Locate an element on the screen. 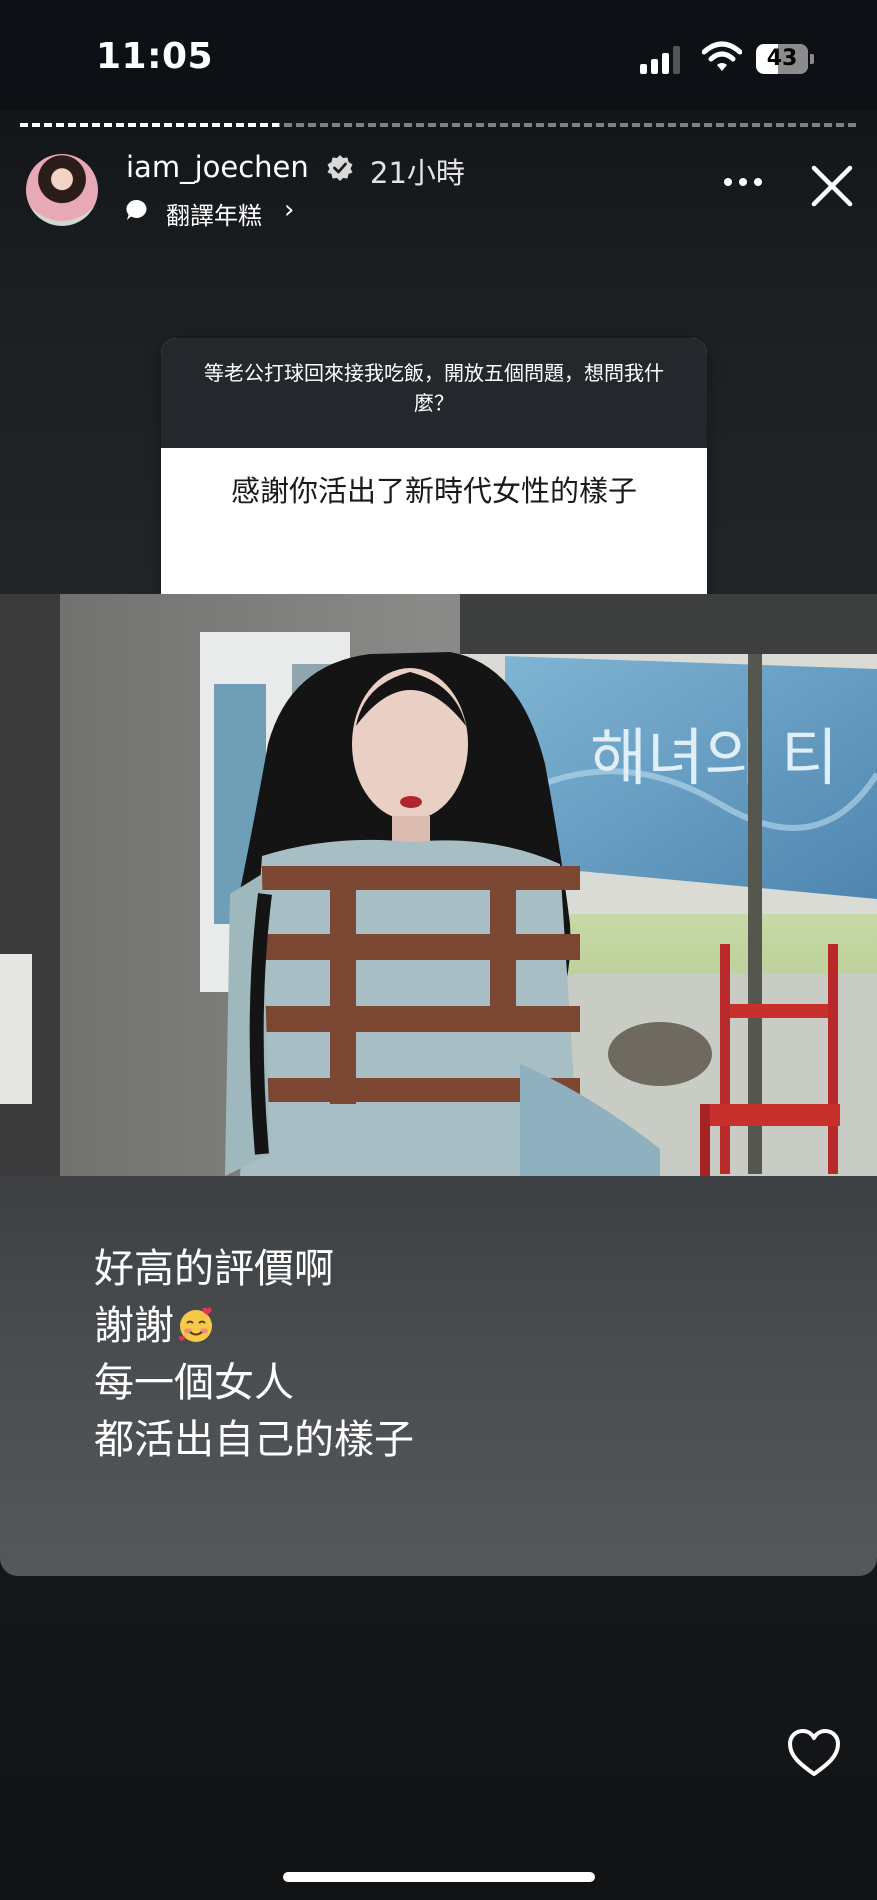 This screenshot has width=877, height=1900. story-progress-bar is located at coordinates (438, 125).